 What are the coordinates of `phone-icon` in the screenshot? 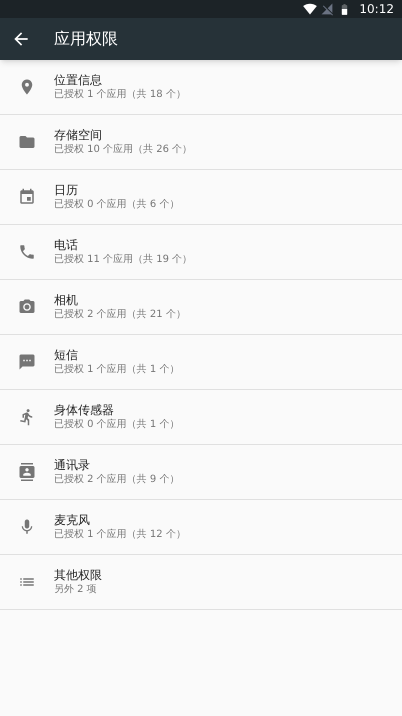 It's located at (27, 252).